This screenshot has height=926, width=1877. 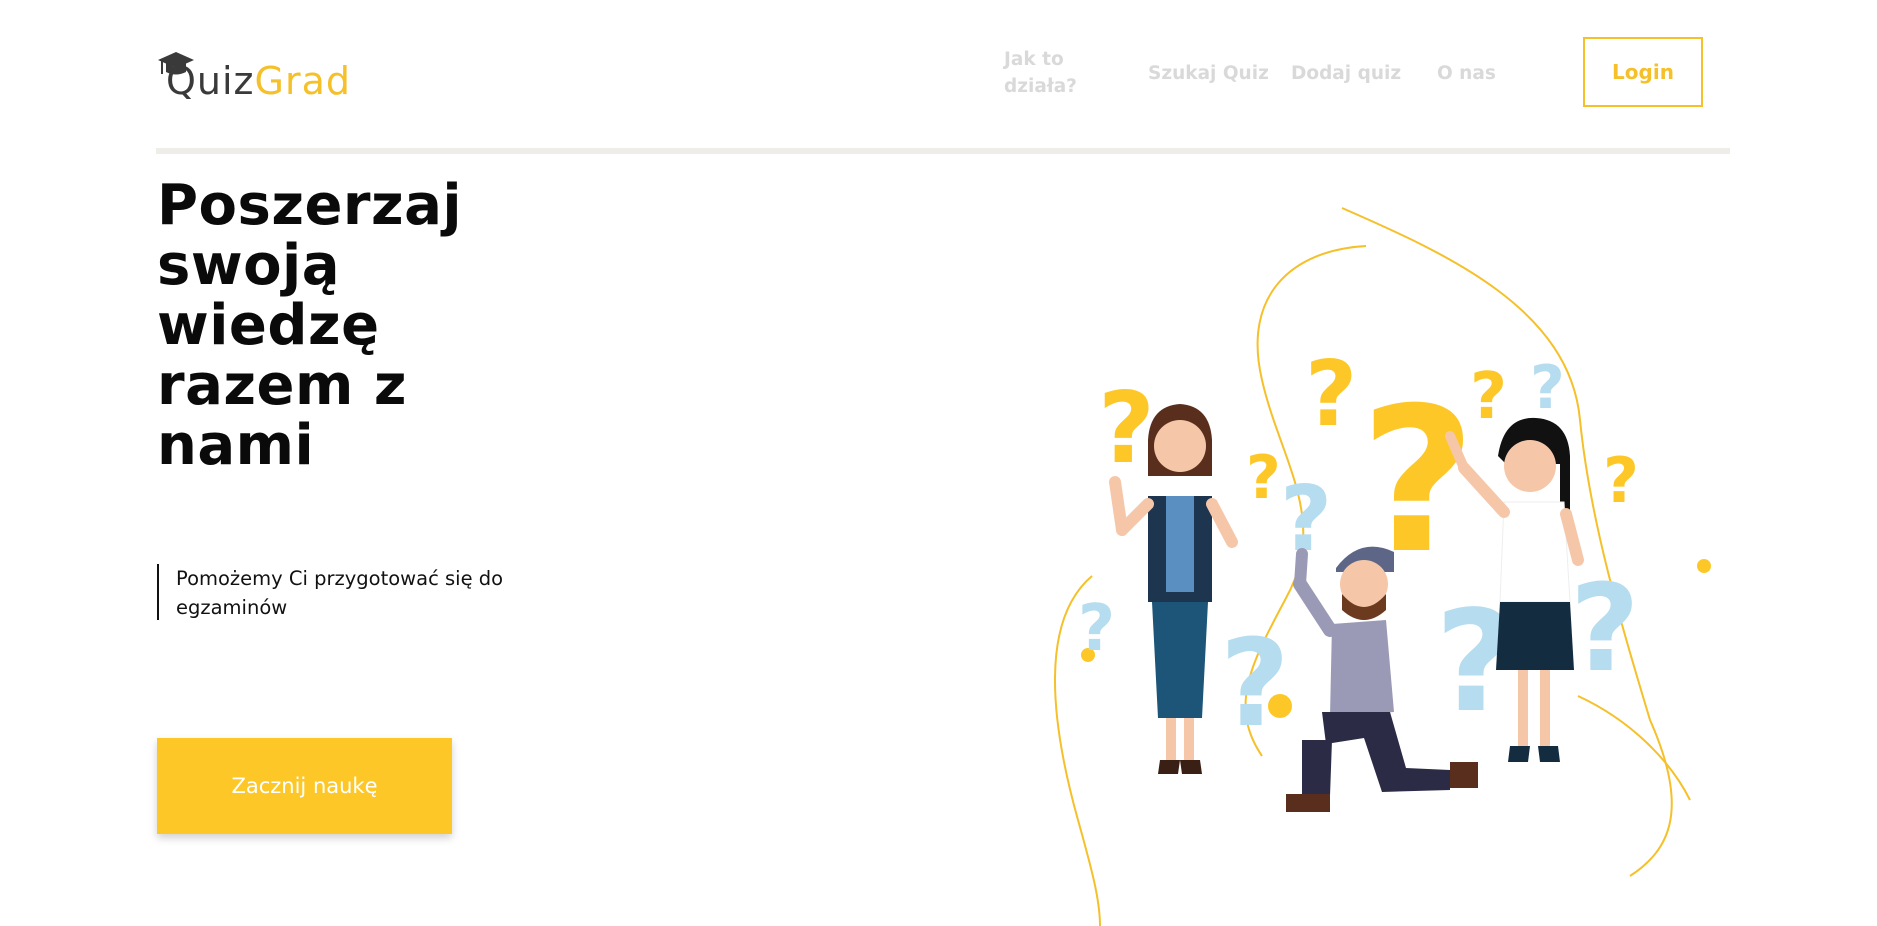 What do you see at coordinates (310, 325) in the screenshot?
I see `hero-headline: Poszerzaj swoją wiedzę razem z nami` at bounding box center [310, 325].